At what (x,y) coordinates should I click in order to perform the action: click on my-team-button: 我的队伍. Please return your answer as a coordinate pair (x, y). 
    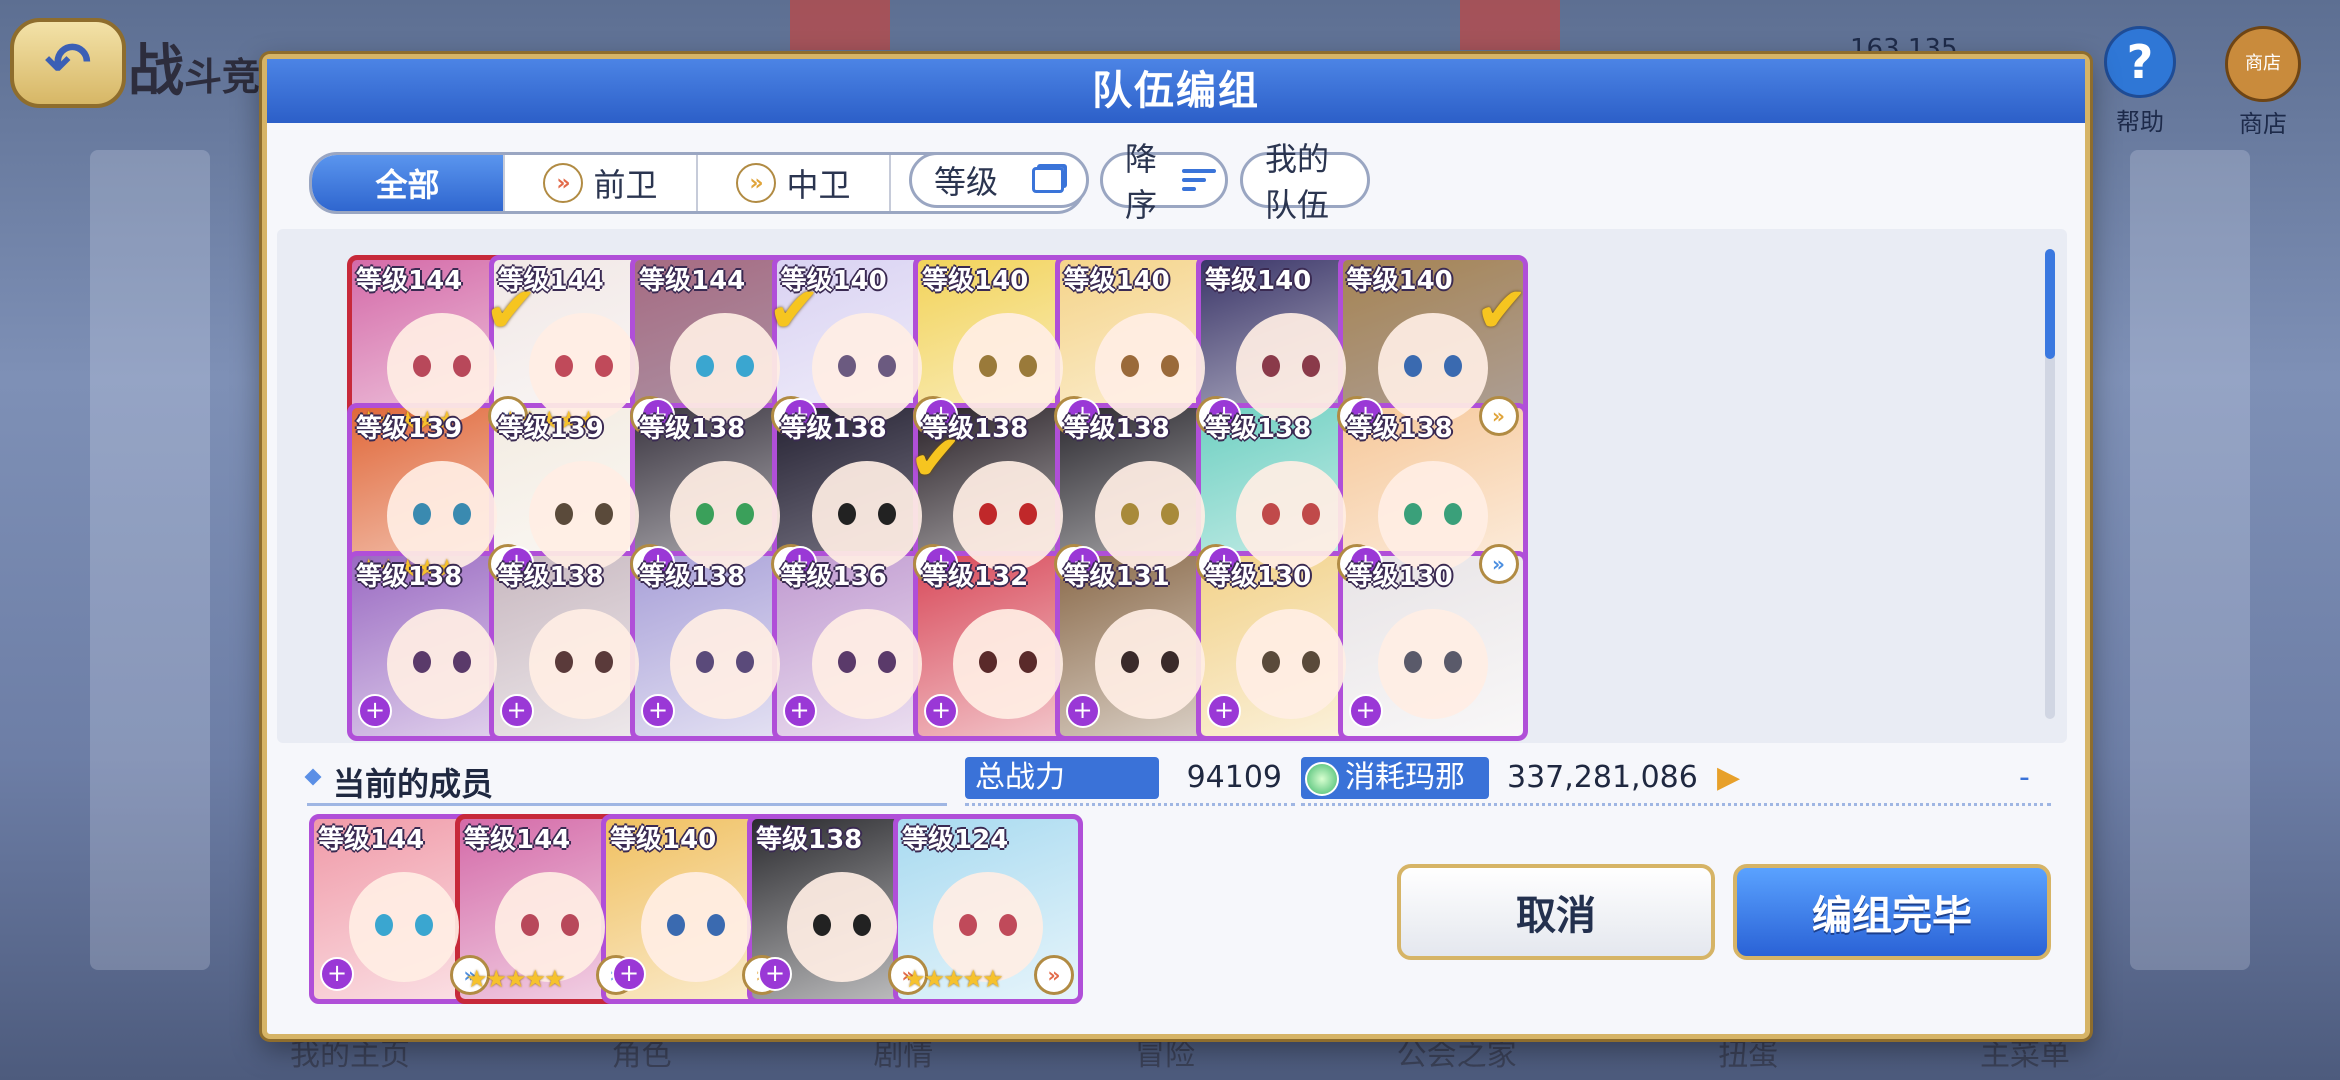
    Looking at the image, I should click on (1305, 182).